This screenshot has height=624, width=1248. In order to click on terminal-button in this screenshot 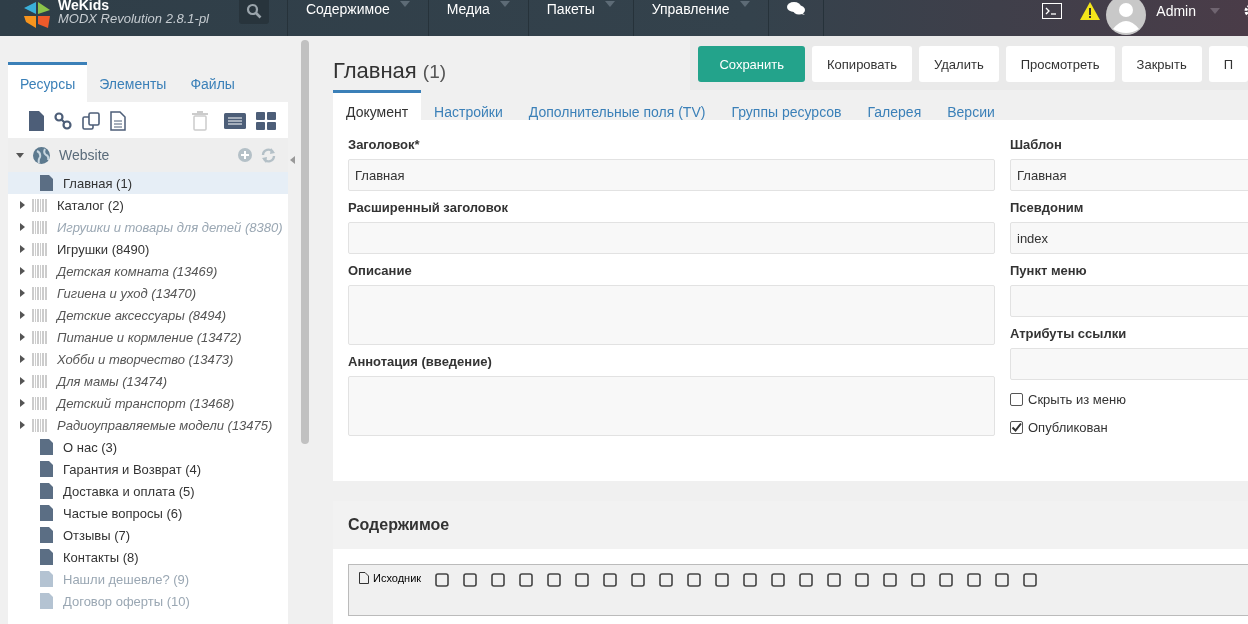, I will do `click(1052, 11)`.